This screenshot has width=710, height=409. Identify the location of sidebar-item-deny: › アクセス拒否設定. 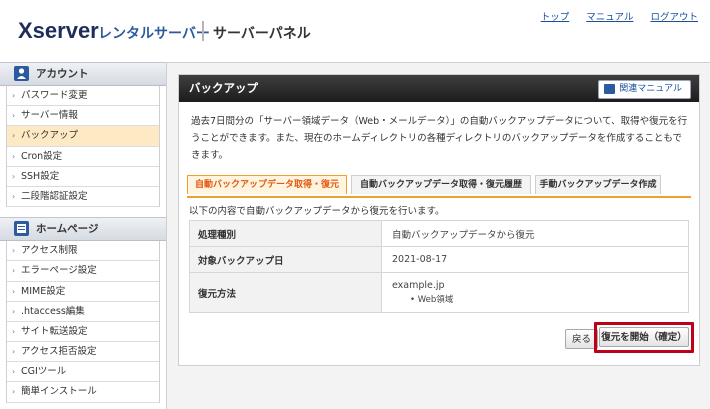
(83, 352).